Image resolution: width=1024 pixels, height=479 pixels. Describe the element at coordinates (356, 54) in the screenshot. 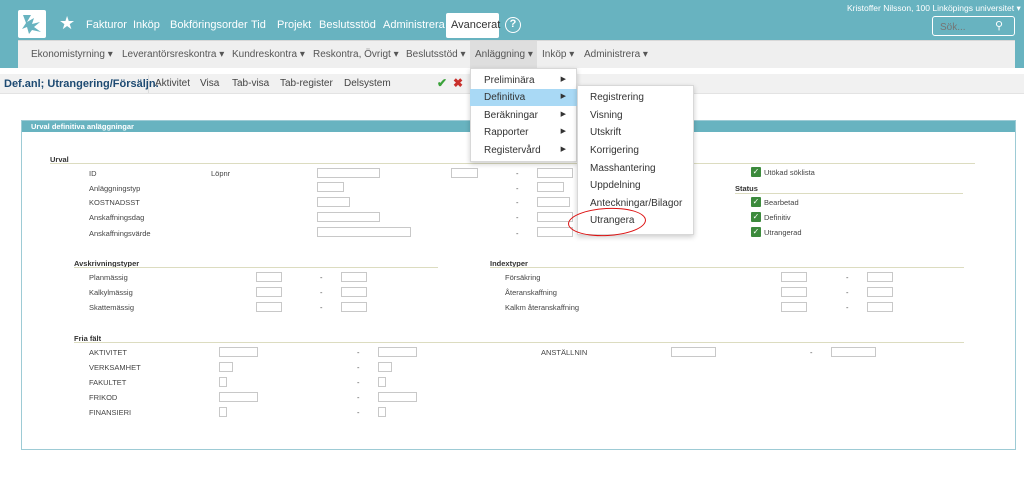

I see `subnav-reskontra-ovrigt: Reskontra, Övrigt ▾` at that location.